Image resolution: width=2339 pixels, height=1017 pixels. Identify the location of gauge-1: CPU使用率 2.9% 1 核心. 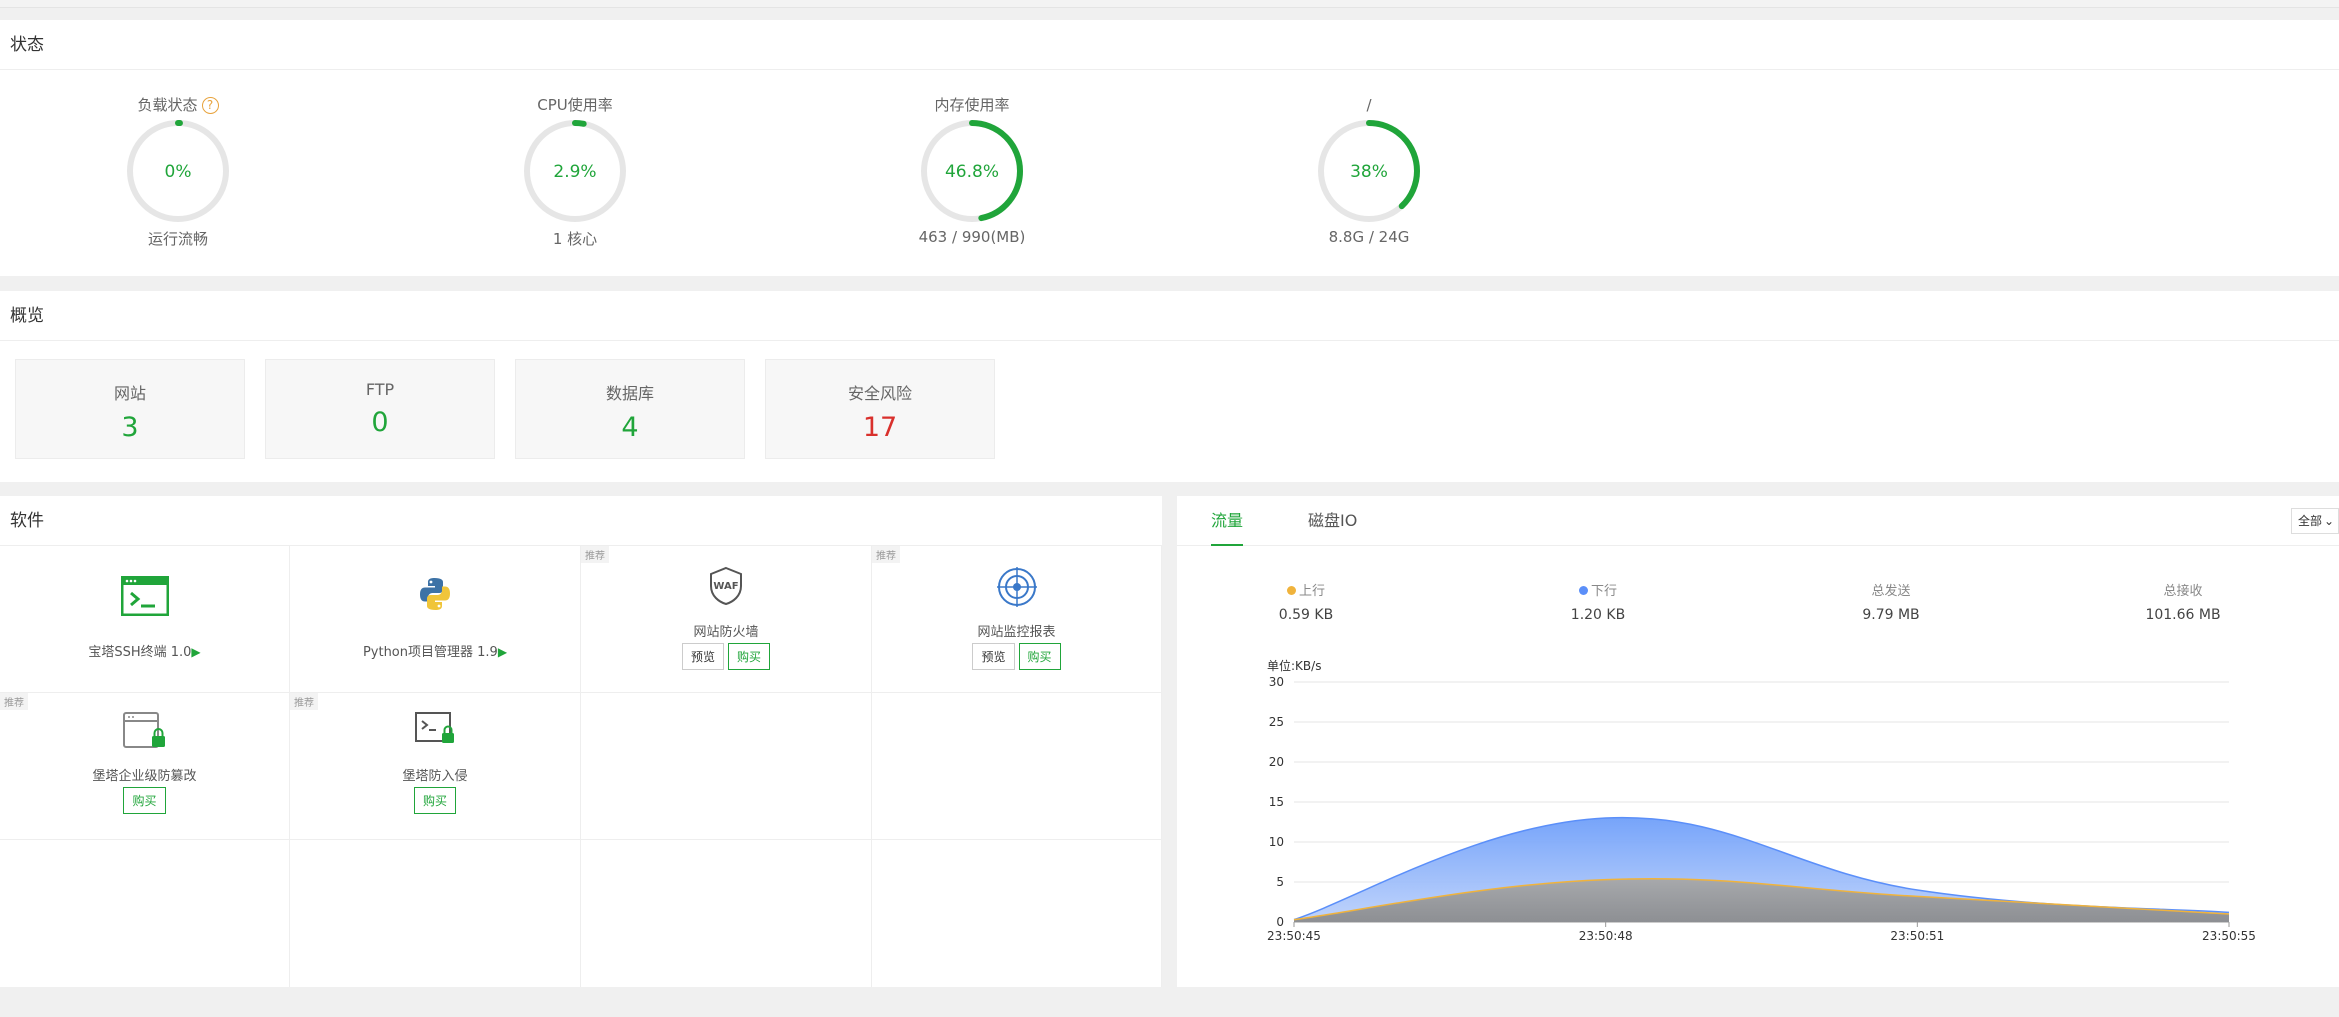
(575, 159).